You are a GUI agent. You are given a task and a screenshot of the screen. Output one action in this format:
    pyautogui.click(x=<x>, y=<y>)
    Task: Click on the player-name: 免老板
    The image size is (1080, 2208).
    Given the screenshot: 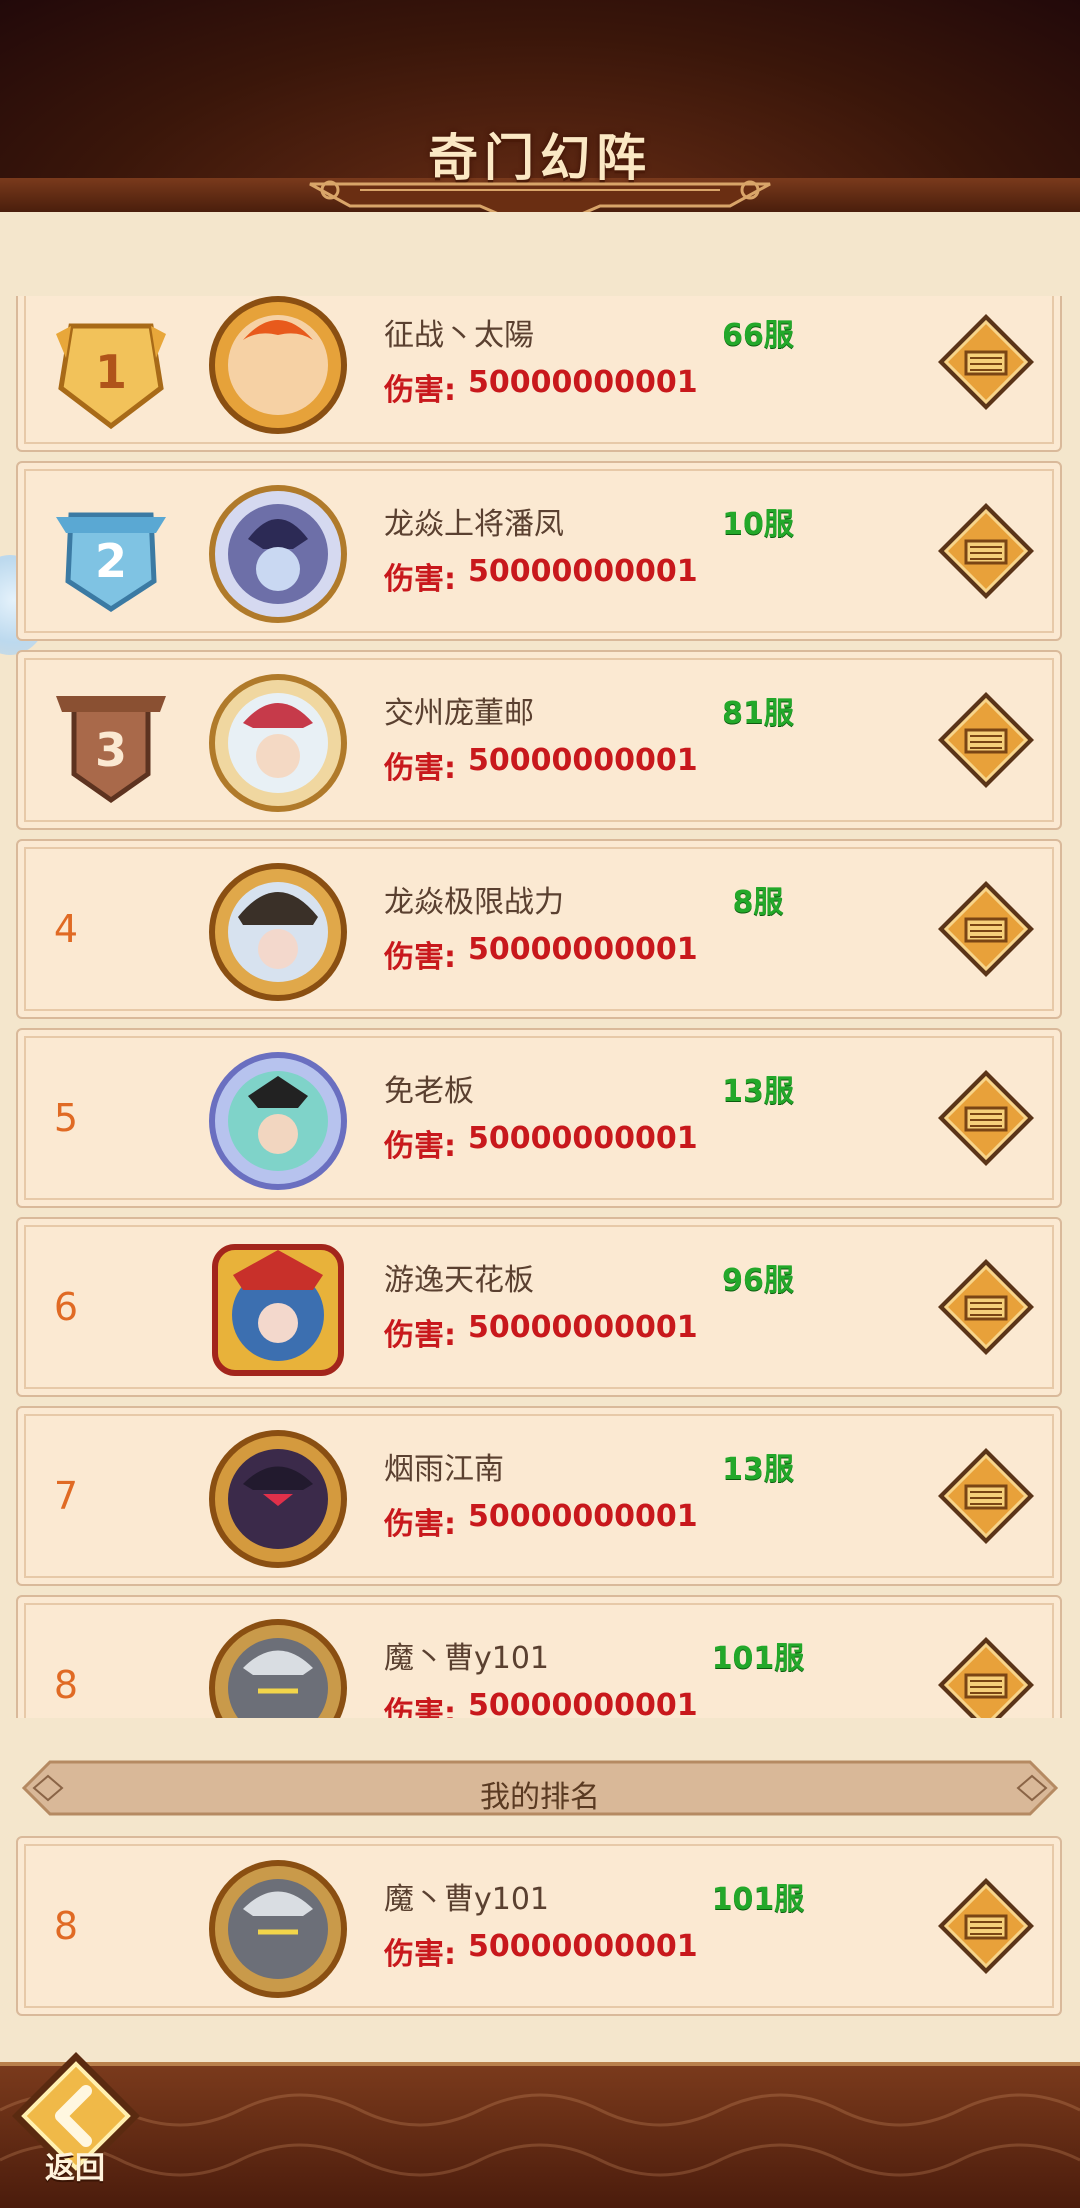 What is the action you would take?
    pyautogui.click(x=429, y=1091)
    